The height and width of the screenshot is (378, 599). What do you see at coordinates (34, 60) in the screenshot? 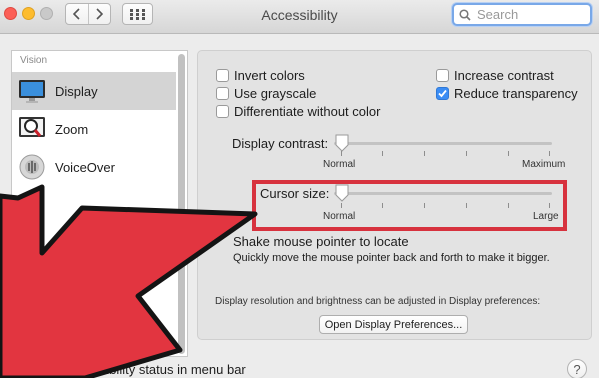
I see `sidebar-heading-vision: Vision` at bounding box center [34, 60].